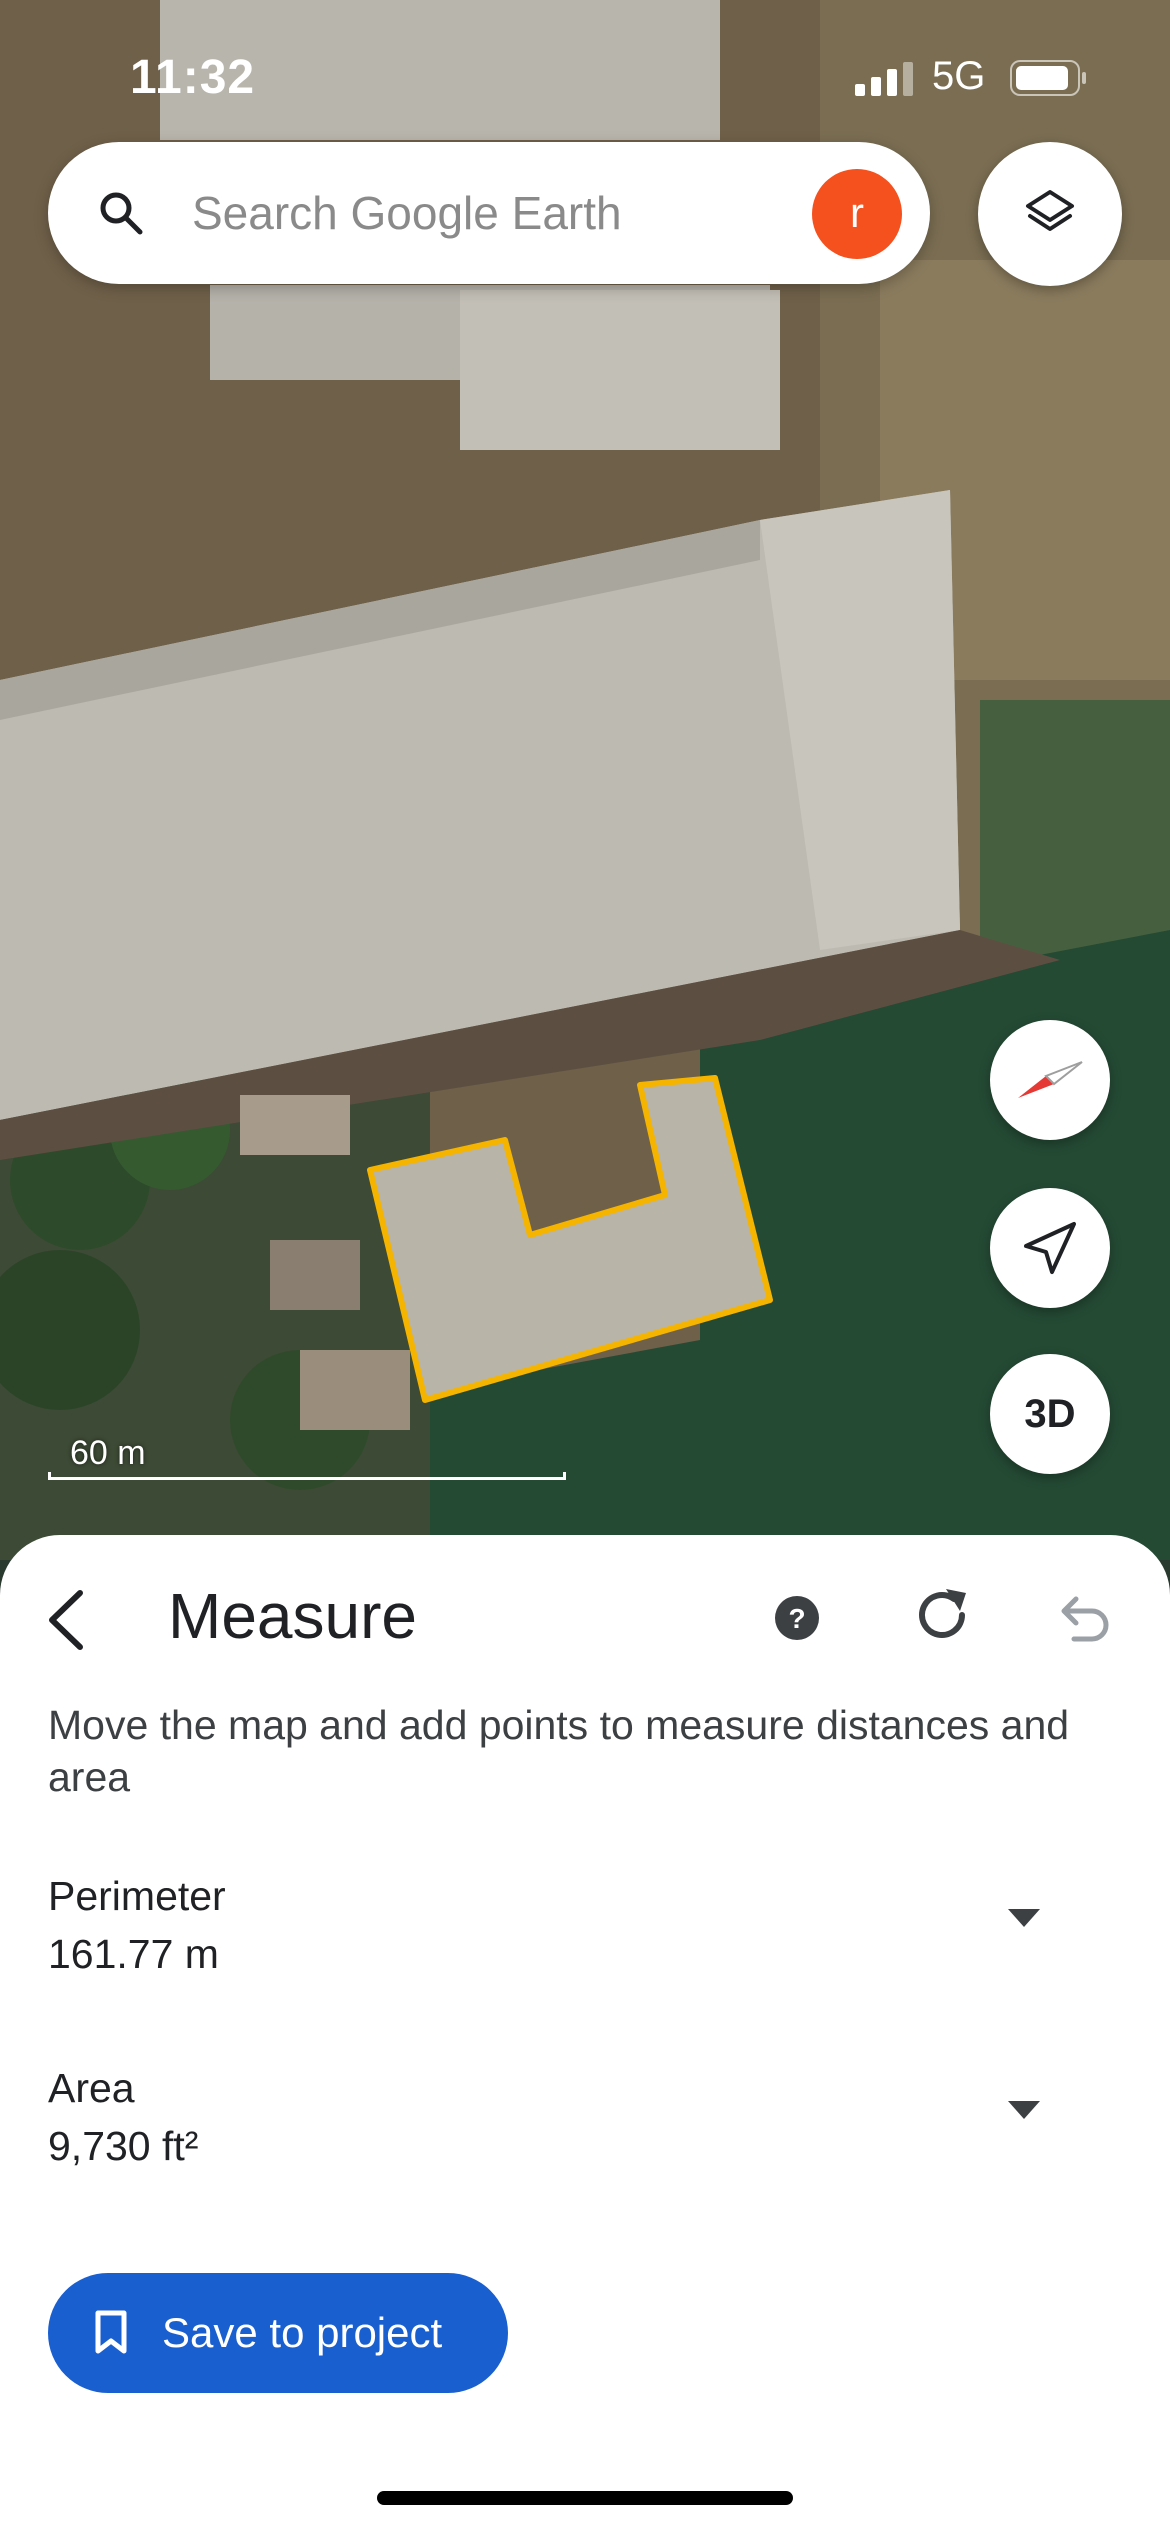 This screenshot has height=2532, width=1170. What do you see at coordinates (578, 2125) in the screenshot?
I see `area-row: Area 9,730 ft²` at bounding box center [578, 2125].